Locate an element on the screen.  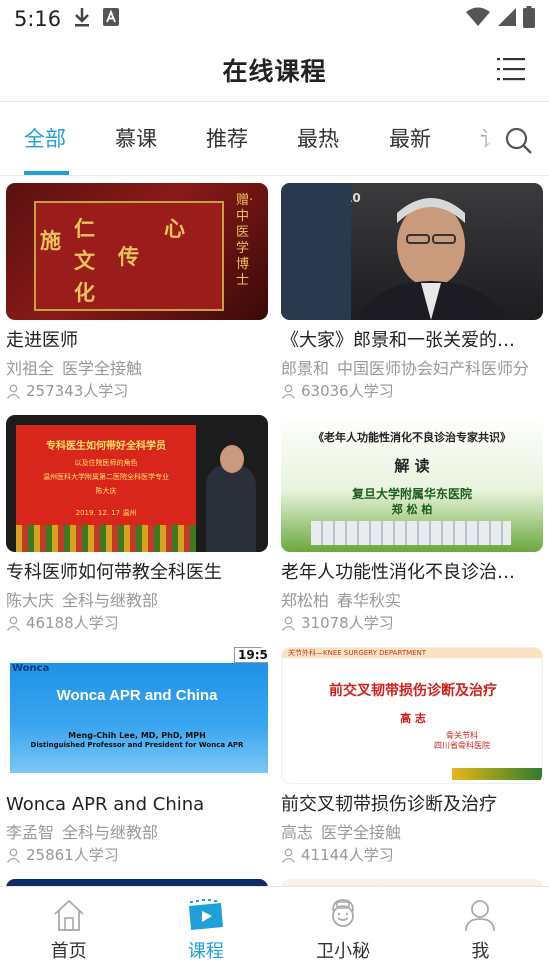
course-author: 郑松柏 is located at coordinates (305, 600).